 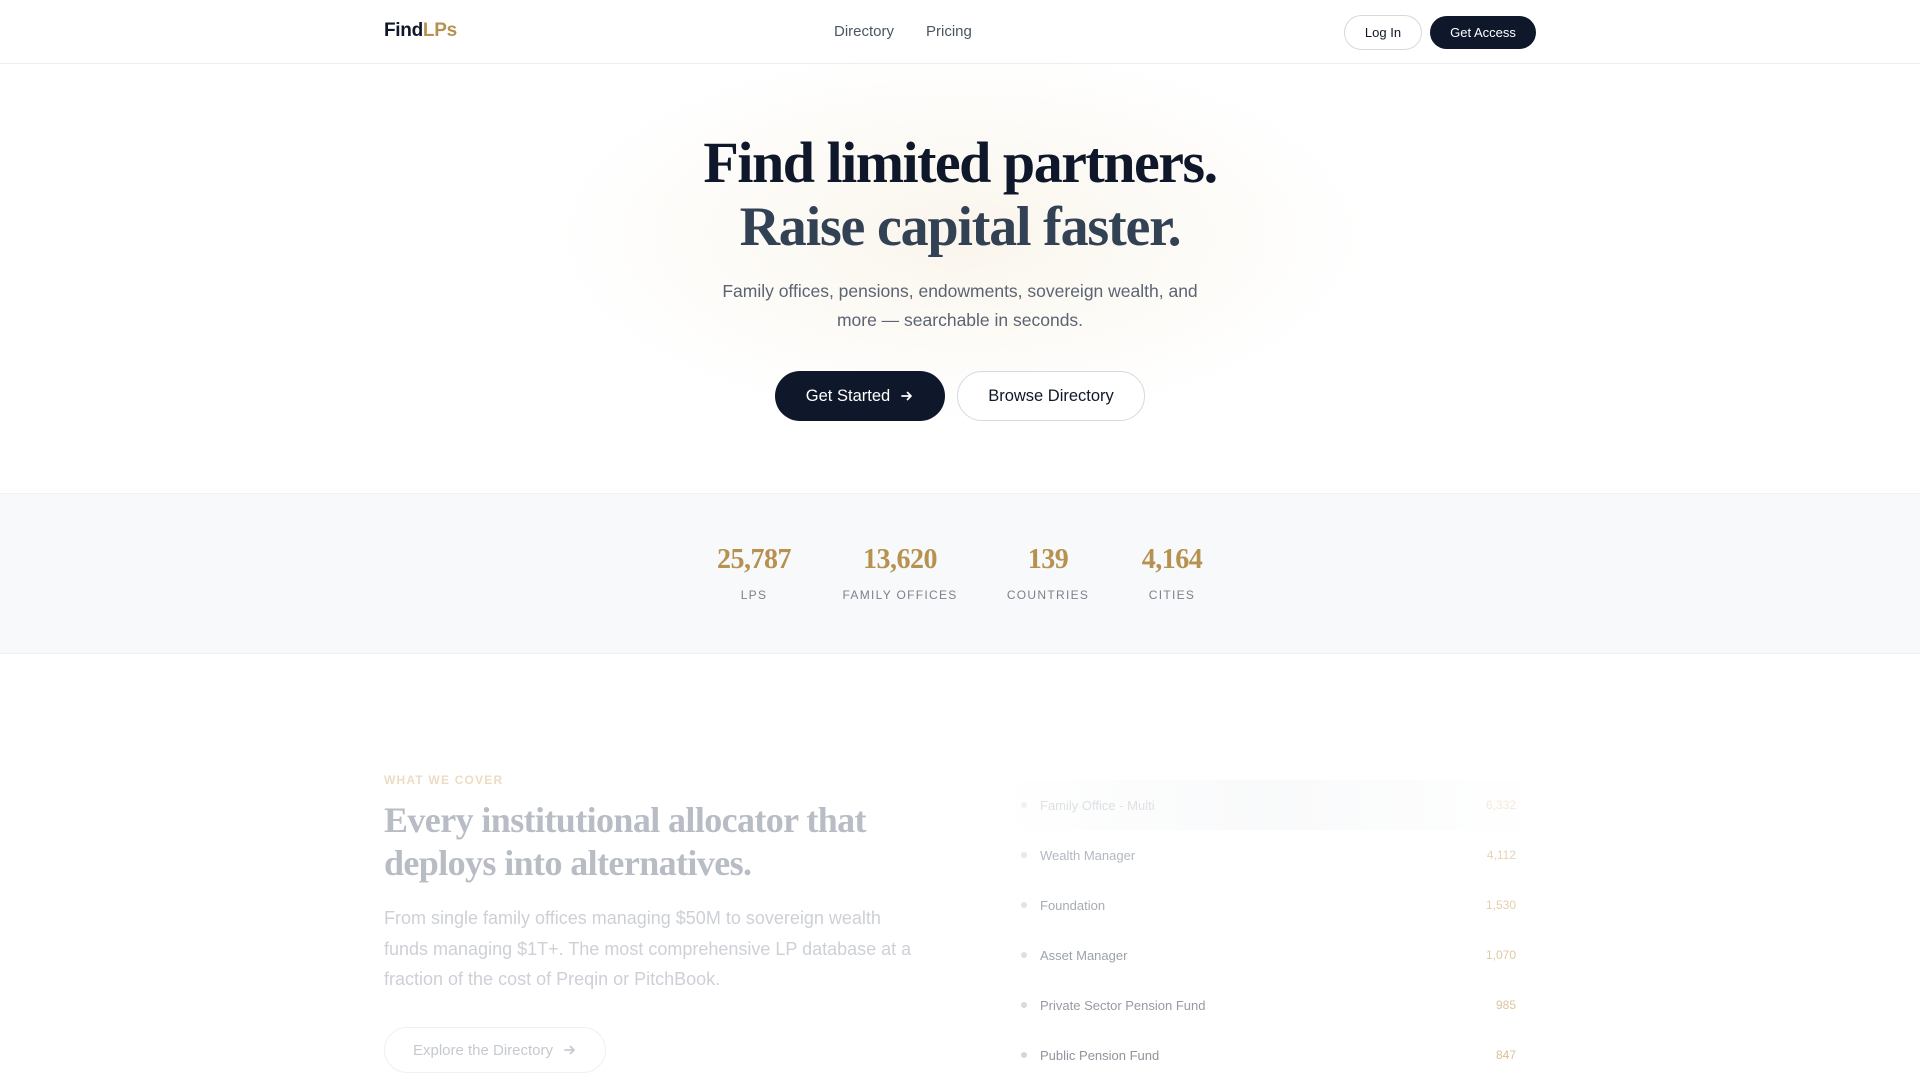 I want to click on lp-type-count: 6,332, so click(x=1500, y=805).